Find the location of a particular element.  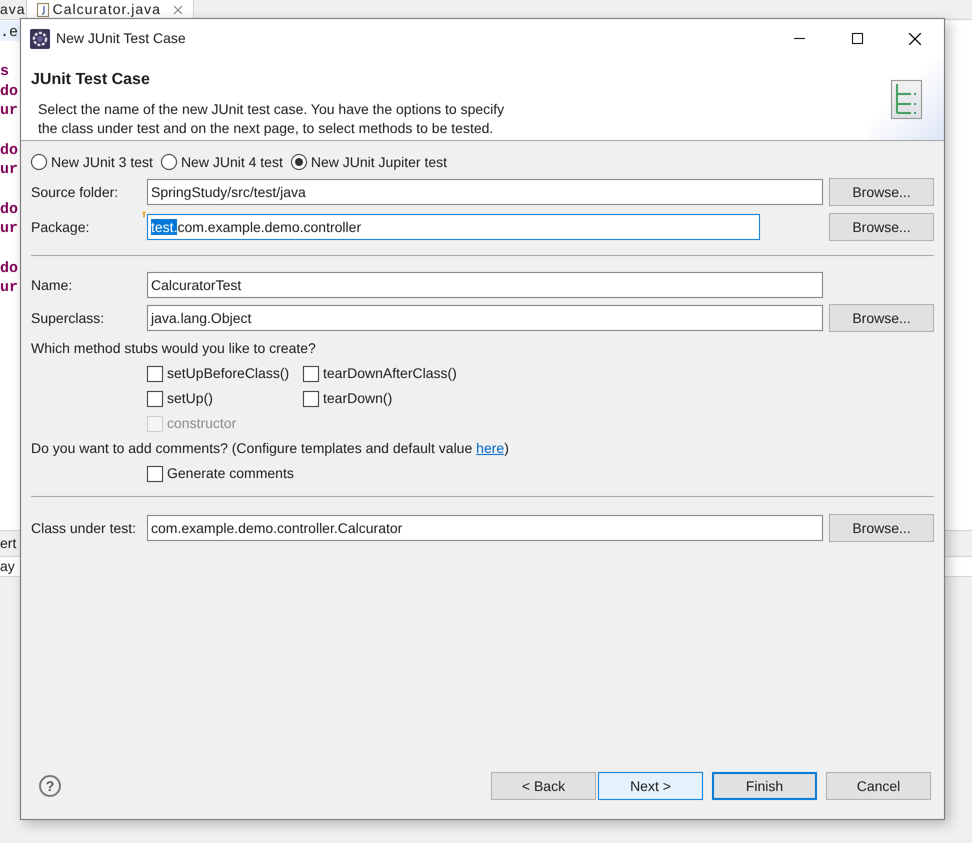

text-field: CalcuratorTest is located at coordinates (485, 285).